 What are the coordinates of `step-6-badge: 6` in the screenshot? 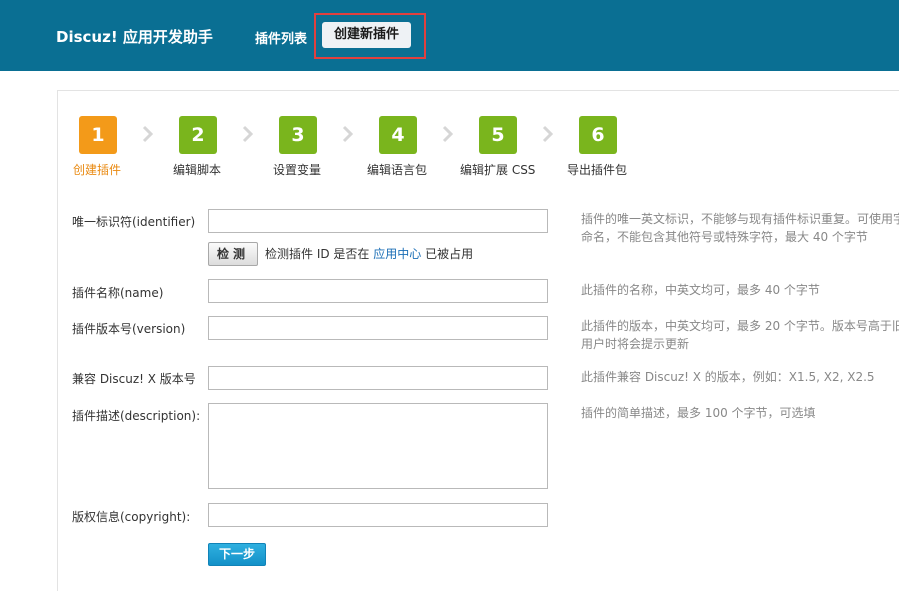 It's located at (598, 135).